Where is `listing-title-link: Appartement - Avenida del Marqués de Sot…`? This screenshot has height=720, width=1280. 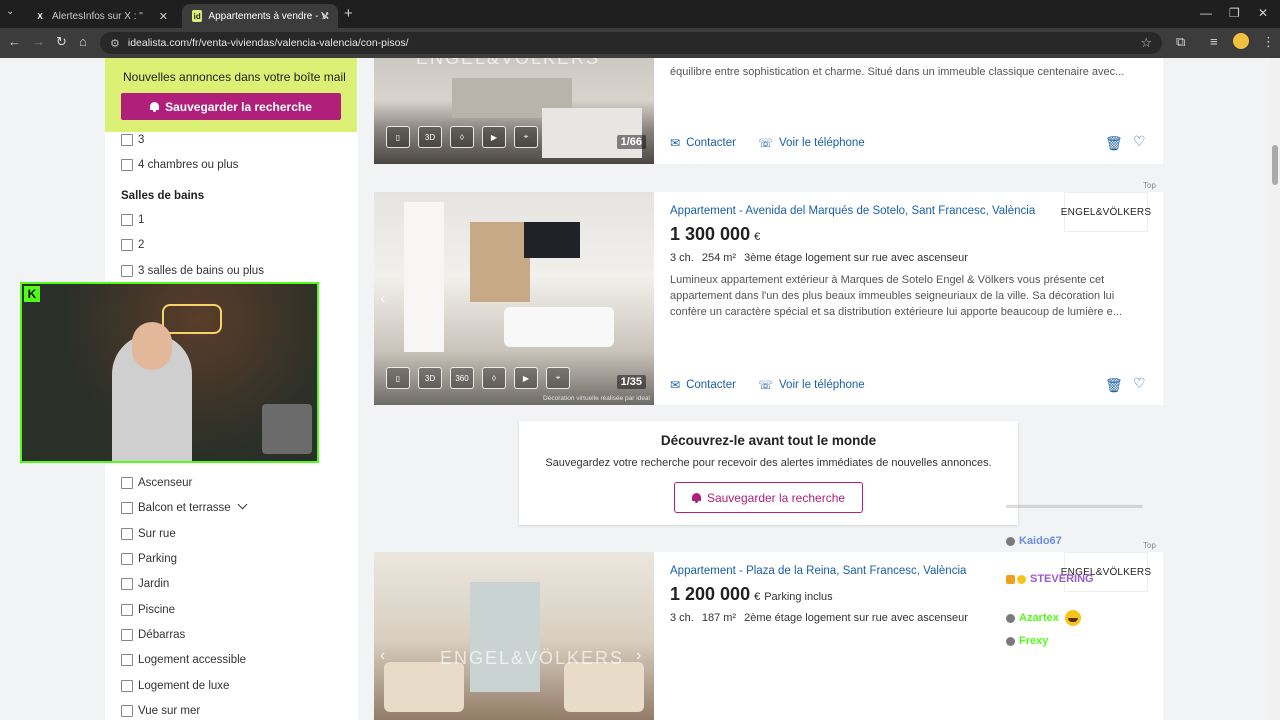
listing-title-link: Appartement - Avenida del Marqués de Sot… is located at coordinates (852, 211).